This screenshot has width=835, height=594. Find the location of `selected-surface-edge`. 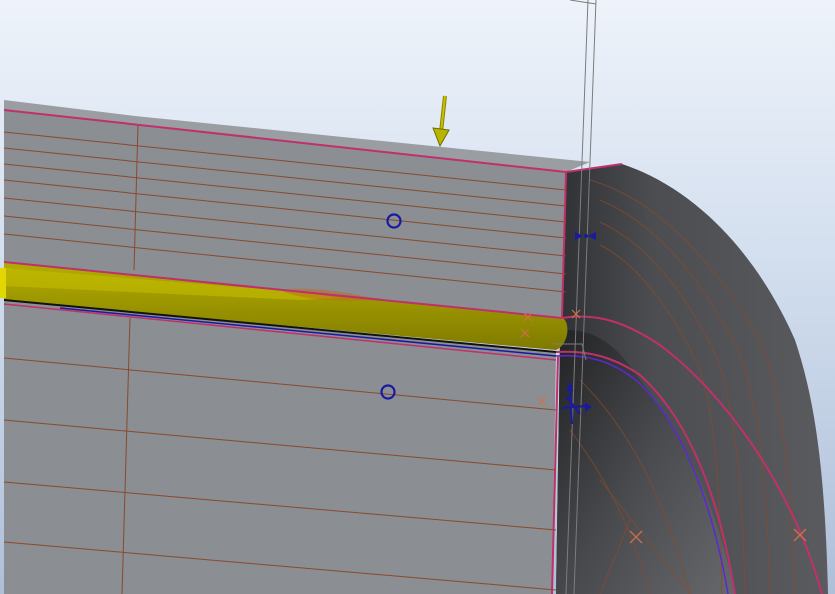

selected-surface-edge is located at coordinates (3, 283).